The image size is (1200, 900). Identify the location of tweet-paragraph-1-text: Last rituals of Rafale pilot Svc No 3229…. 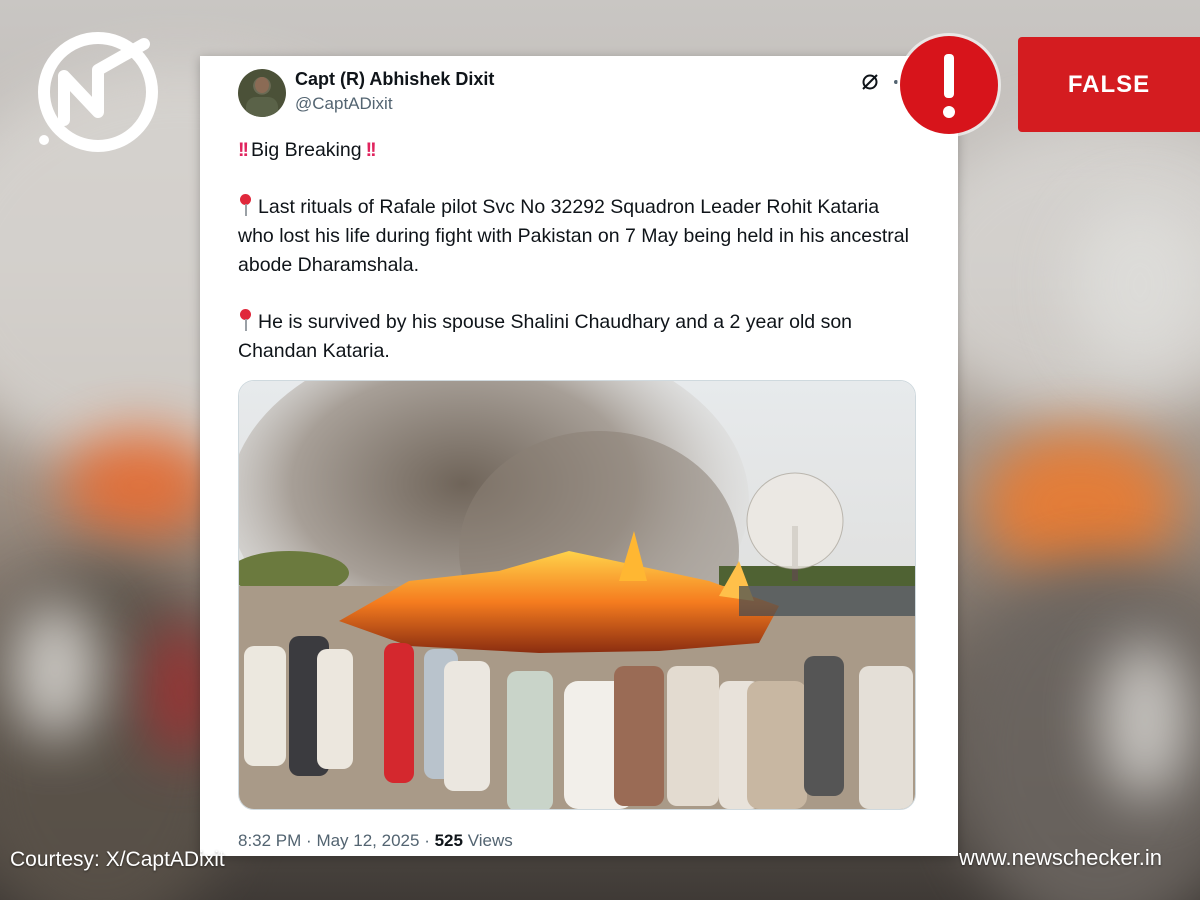
(573, 236).